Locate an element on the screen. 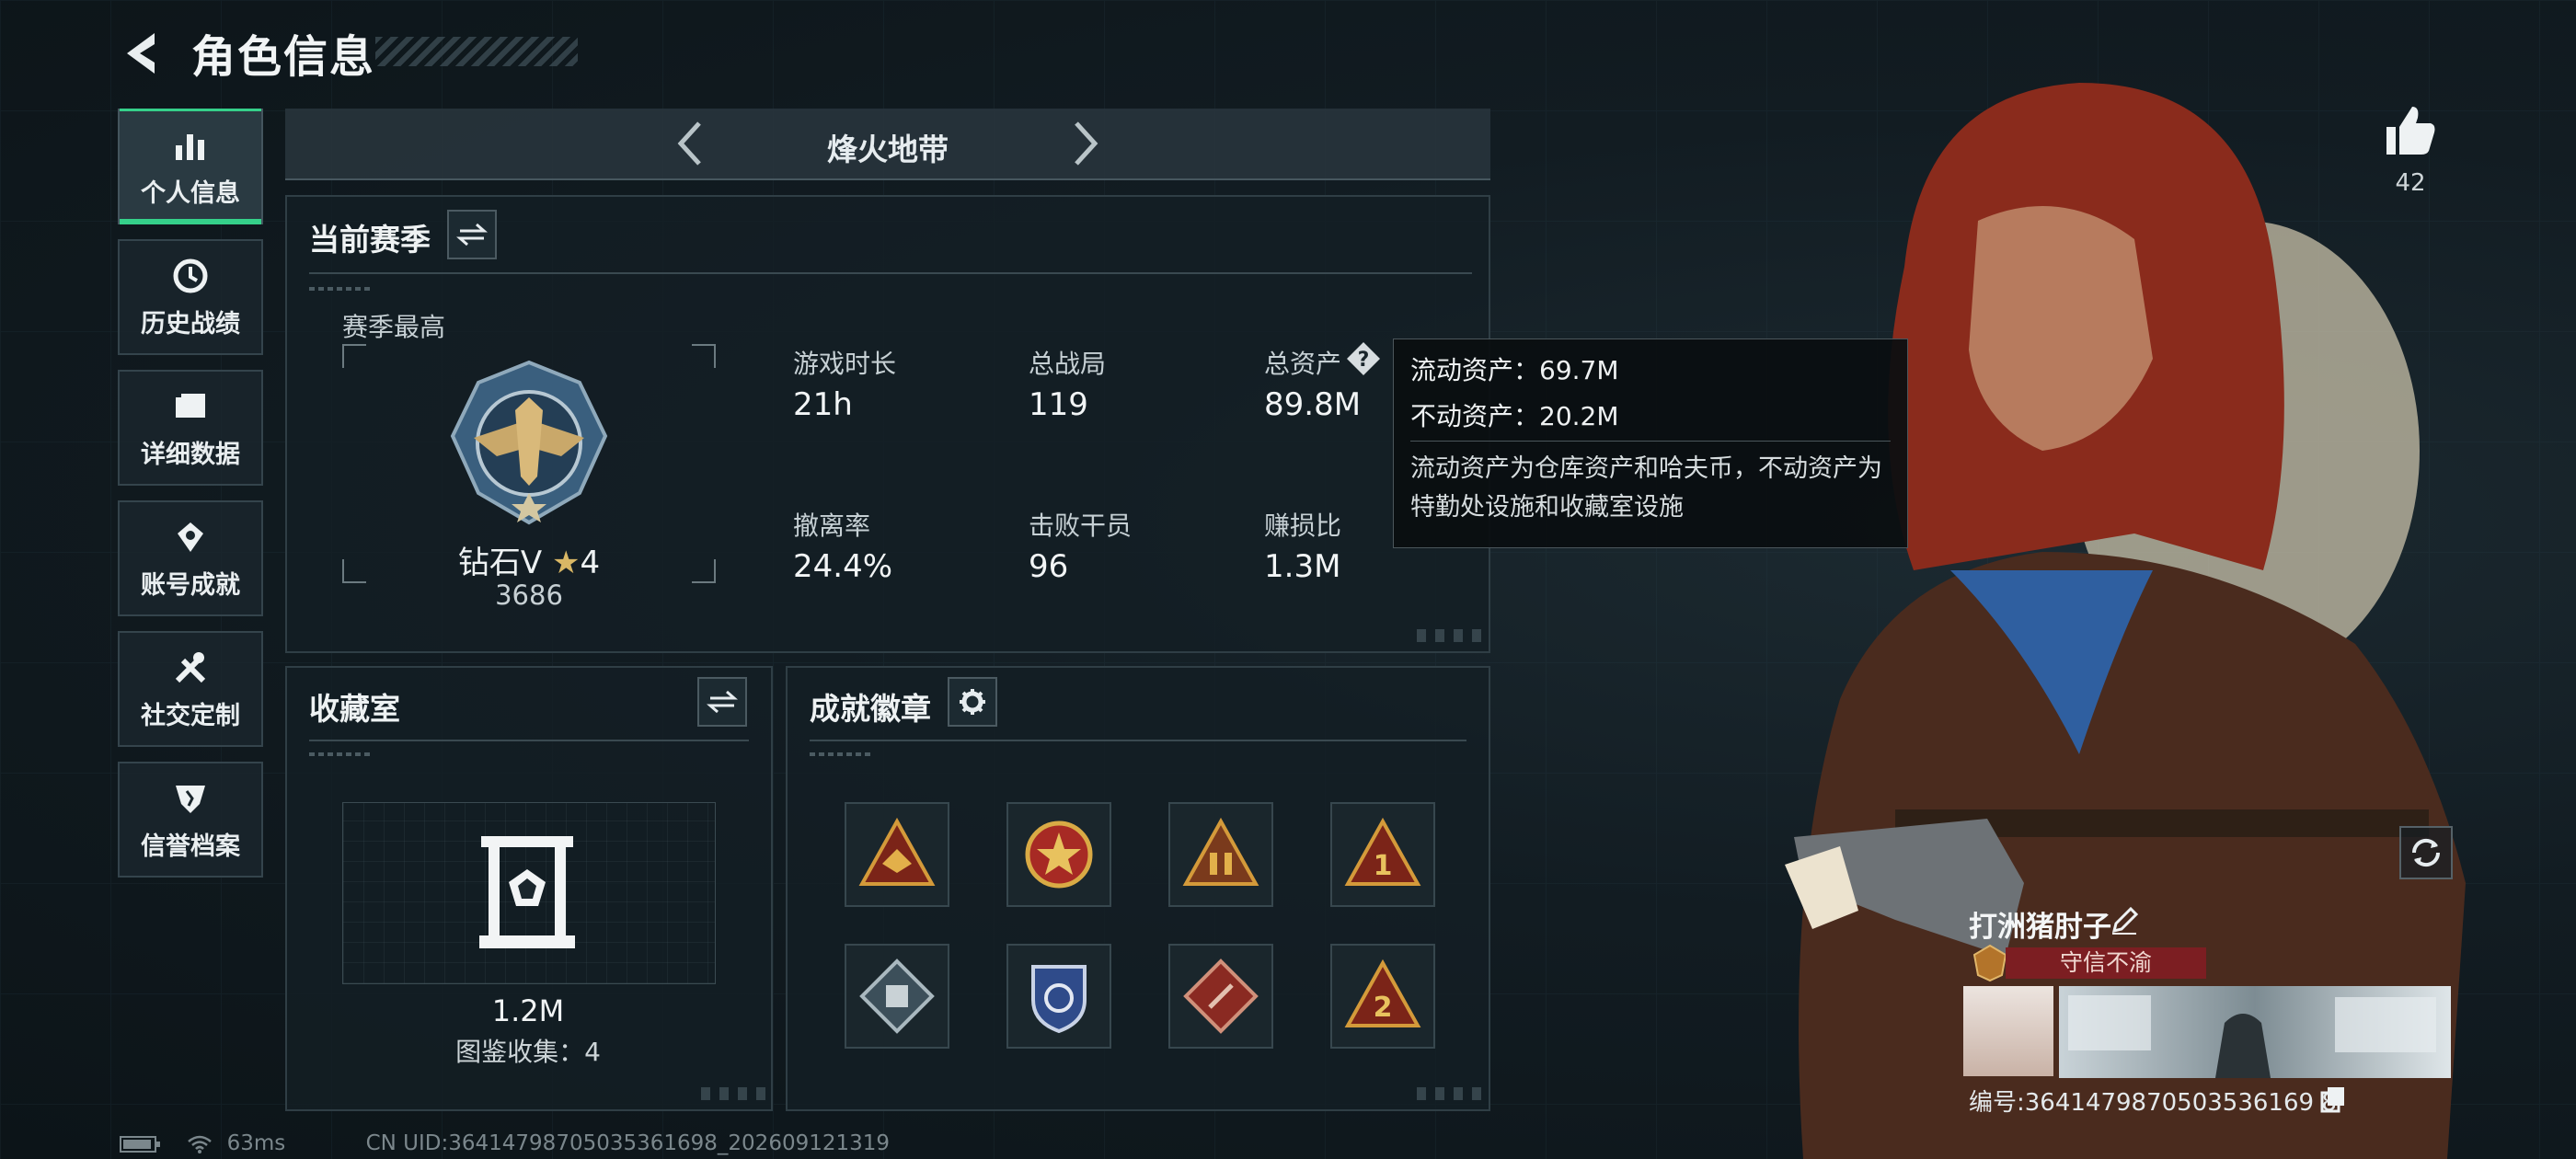  badge-triangle-1-icon: 1 is located at coordinates (1382, 851).